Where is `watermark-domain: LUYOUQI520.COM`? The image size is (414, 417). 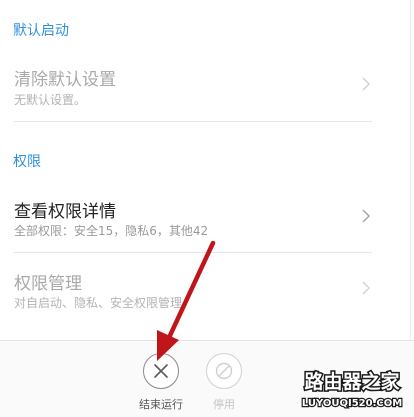
watermark-domain: LUYOUQI520.COM is located at coordinates (352, 403).